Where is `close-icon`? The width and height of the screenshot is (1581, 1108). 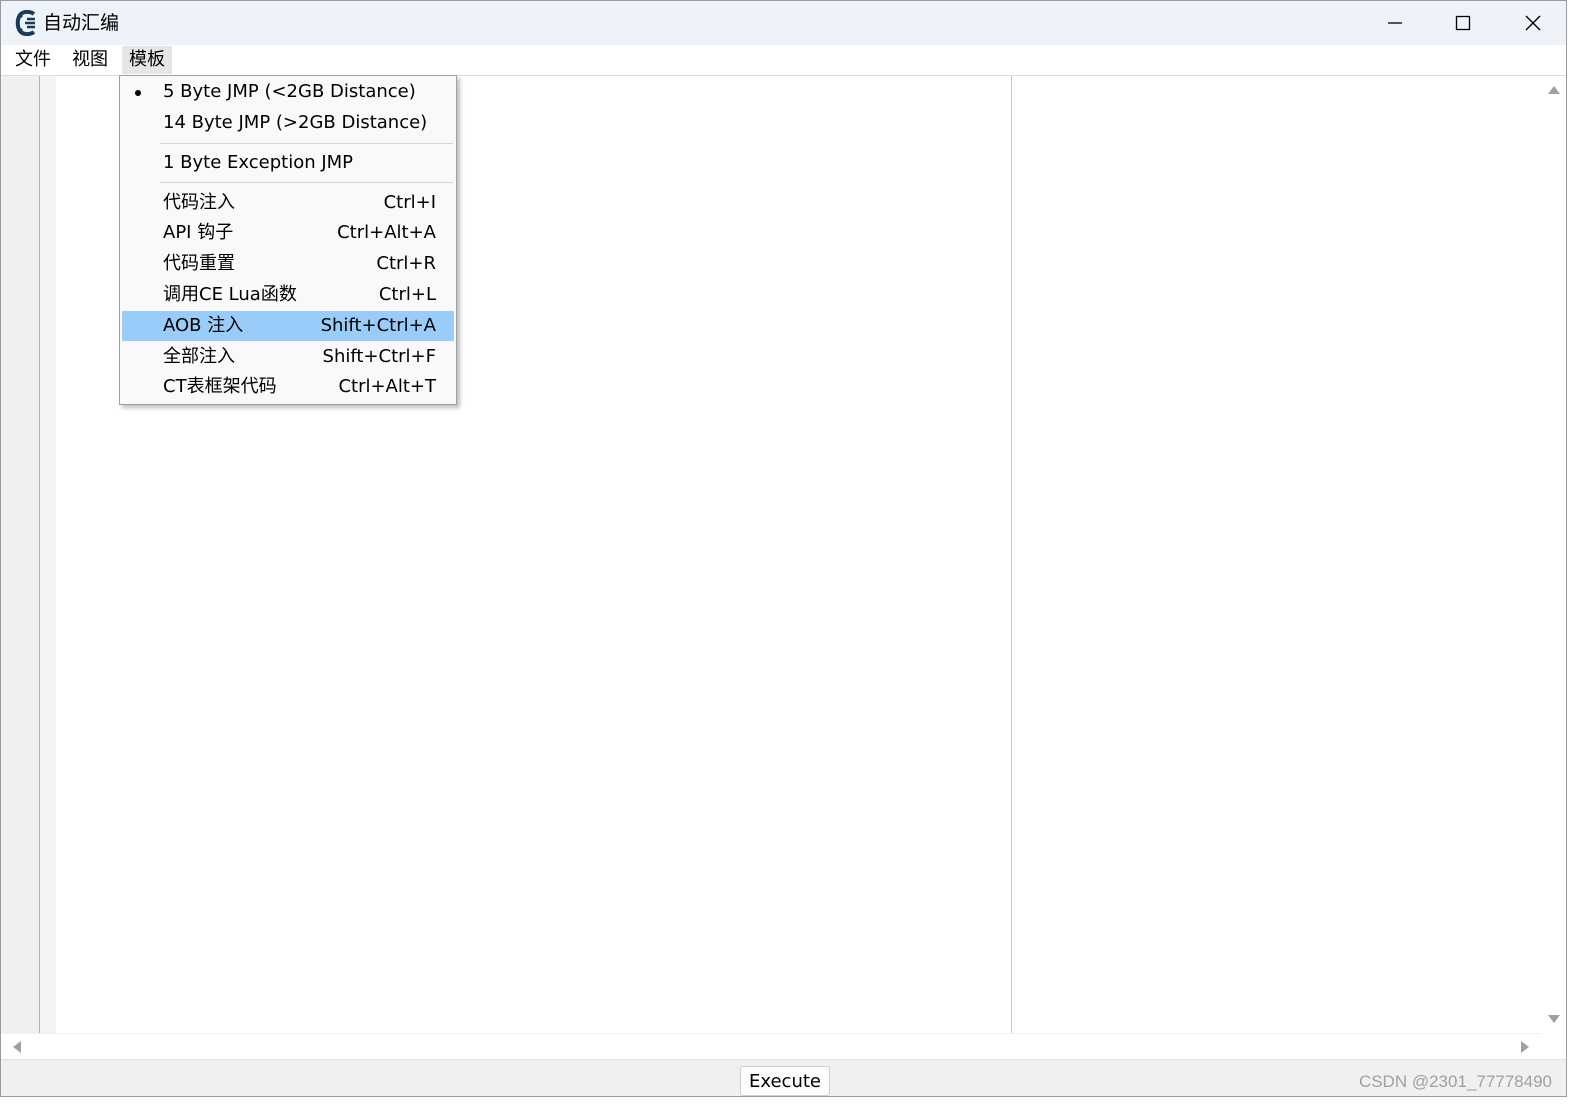
close-icon is located at coordinates (1533, 23).